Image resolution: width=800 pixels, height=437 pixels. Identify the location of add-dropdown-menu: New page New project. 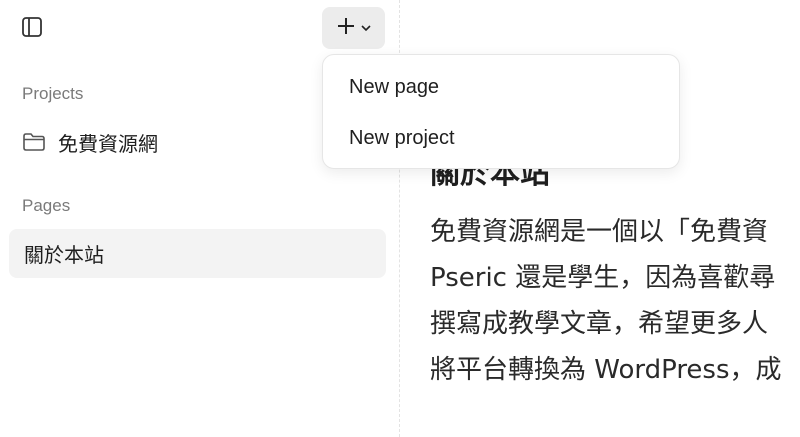
(501, 111).